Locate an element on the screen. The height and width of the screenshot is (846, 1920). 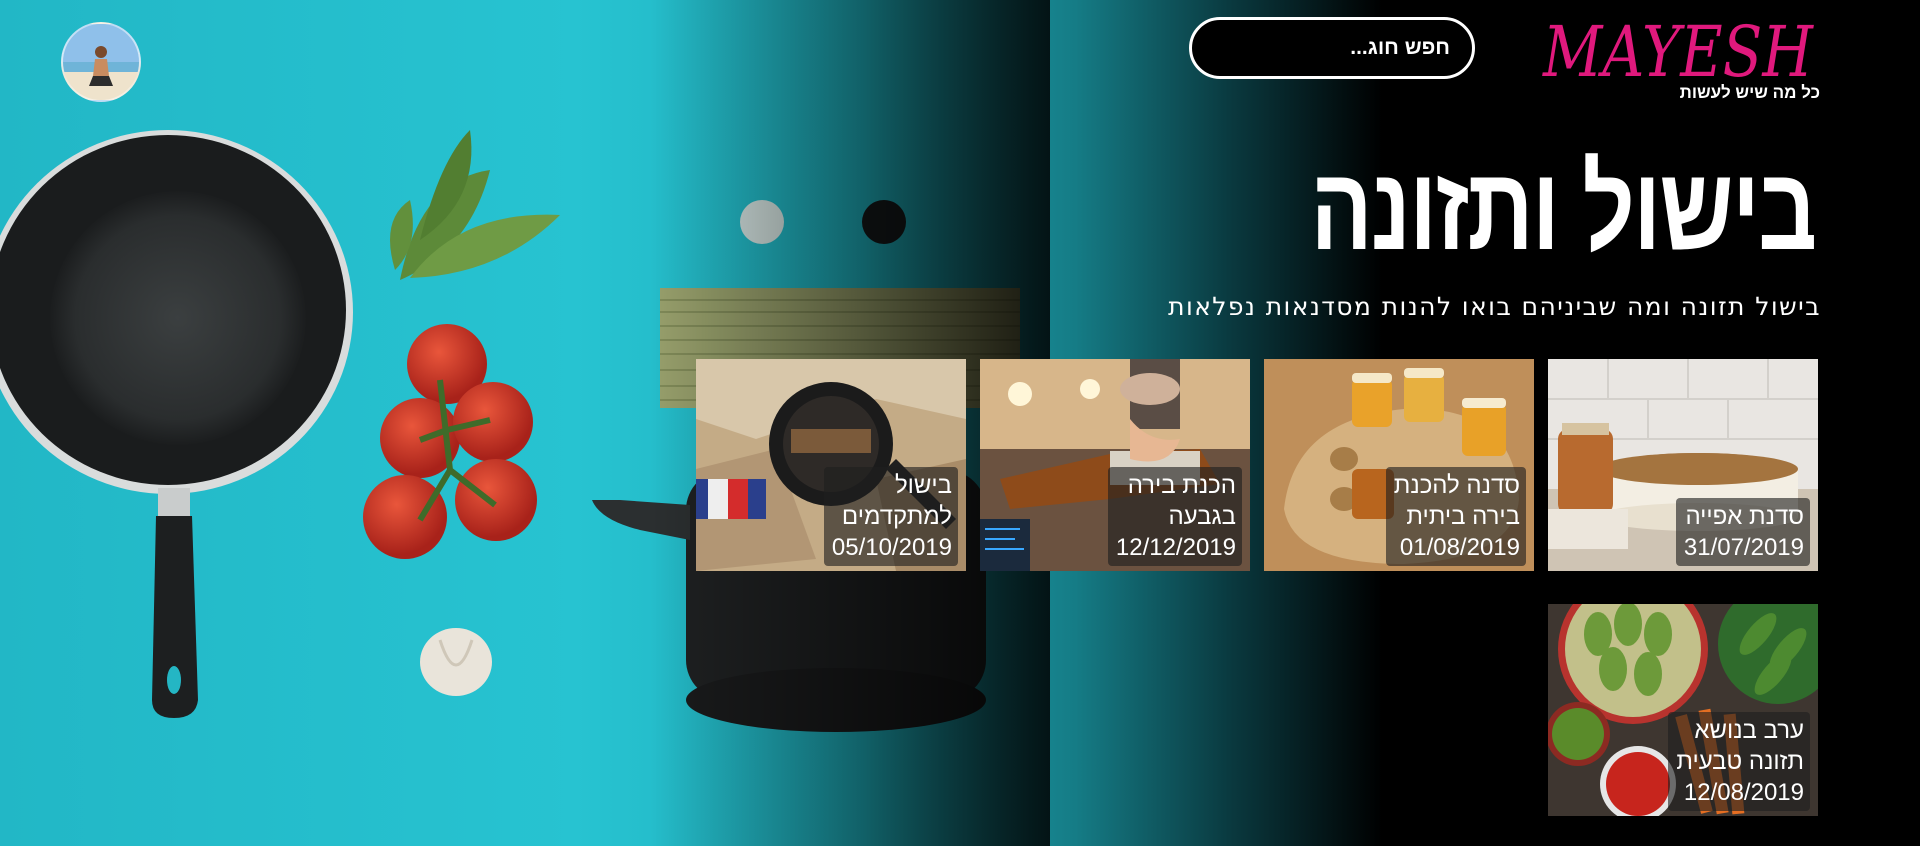
page-title: בישול ותזונה is located at coordinates (1564, 209).